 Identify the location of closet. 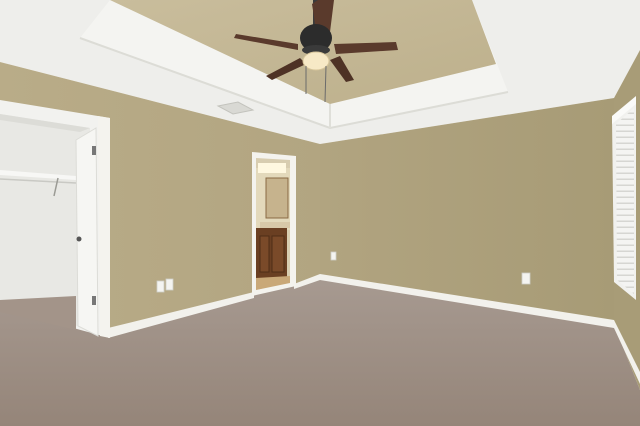
(55, 219).